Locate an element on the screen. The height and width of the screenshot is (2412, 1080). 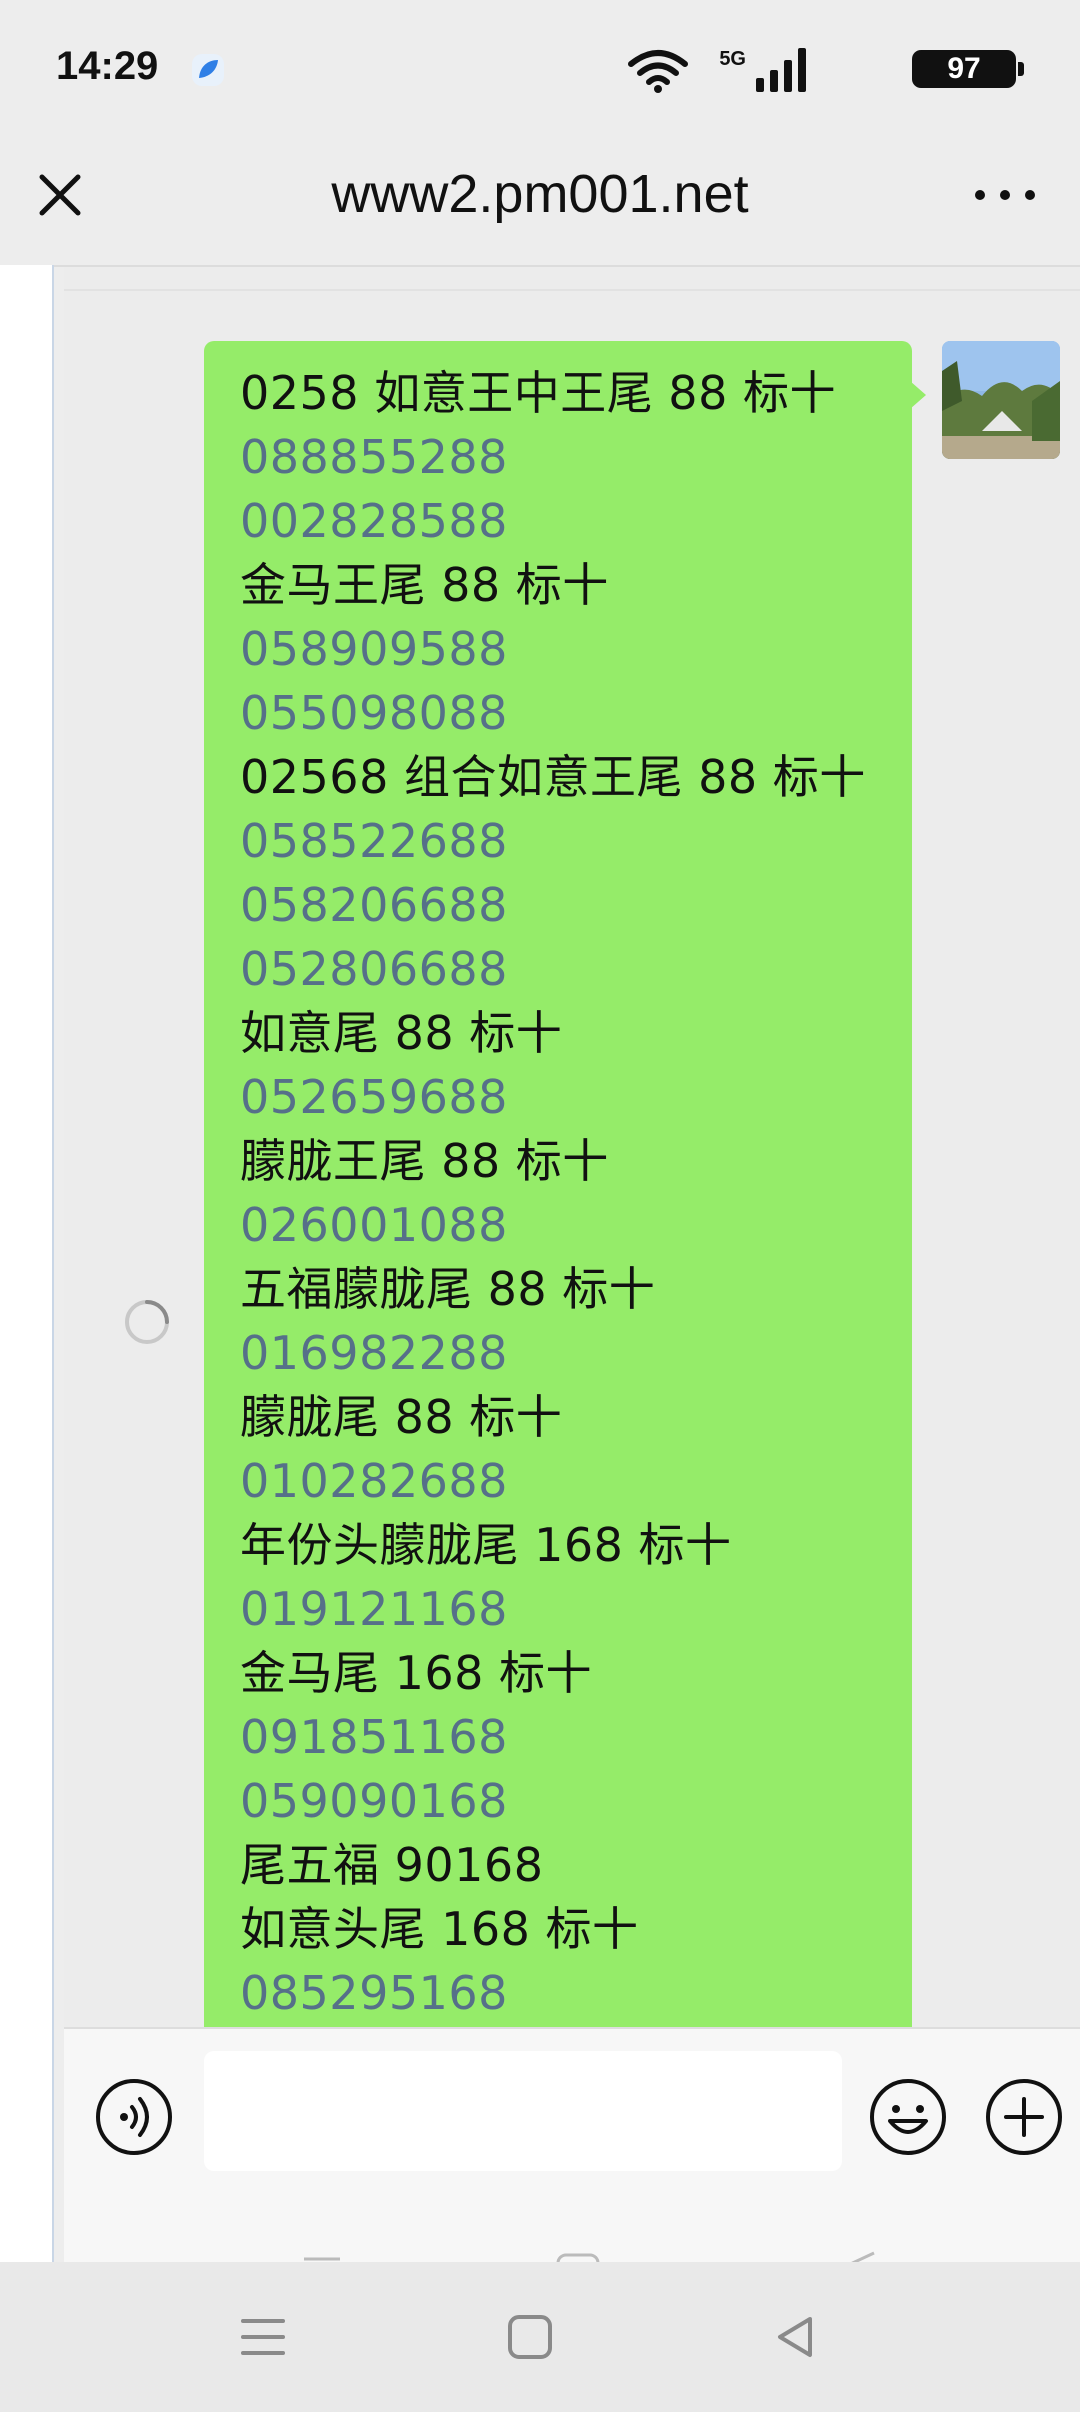
message-number-line: 052659688 is located at coordinates (374, 1097).